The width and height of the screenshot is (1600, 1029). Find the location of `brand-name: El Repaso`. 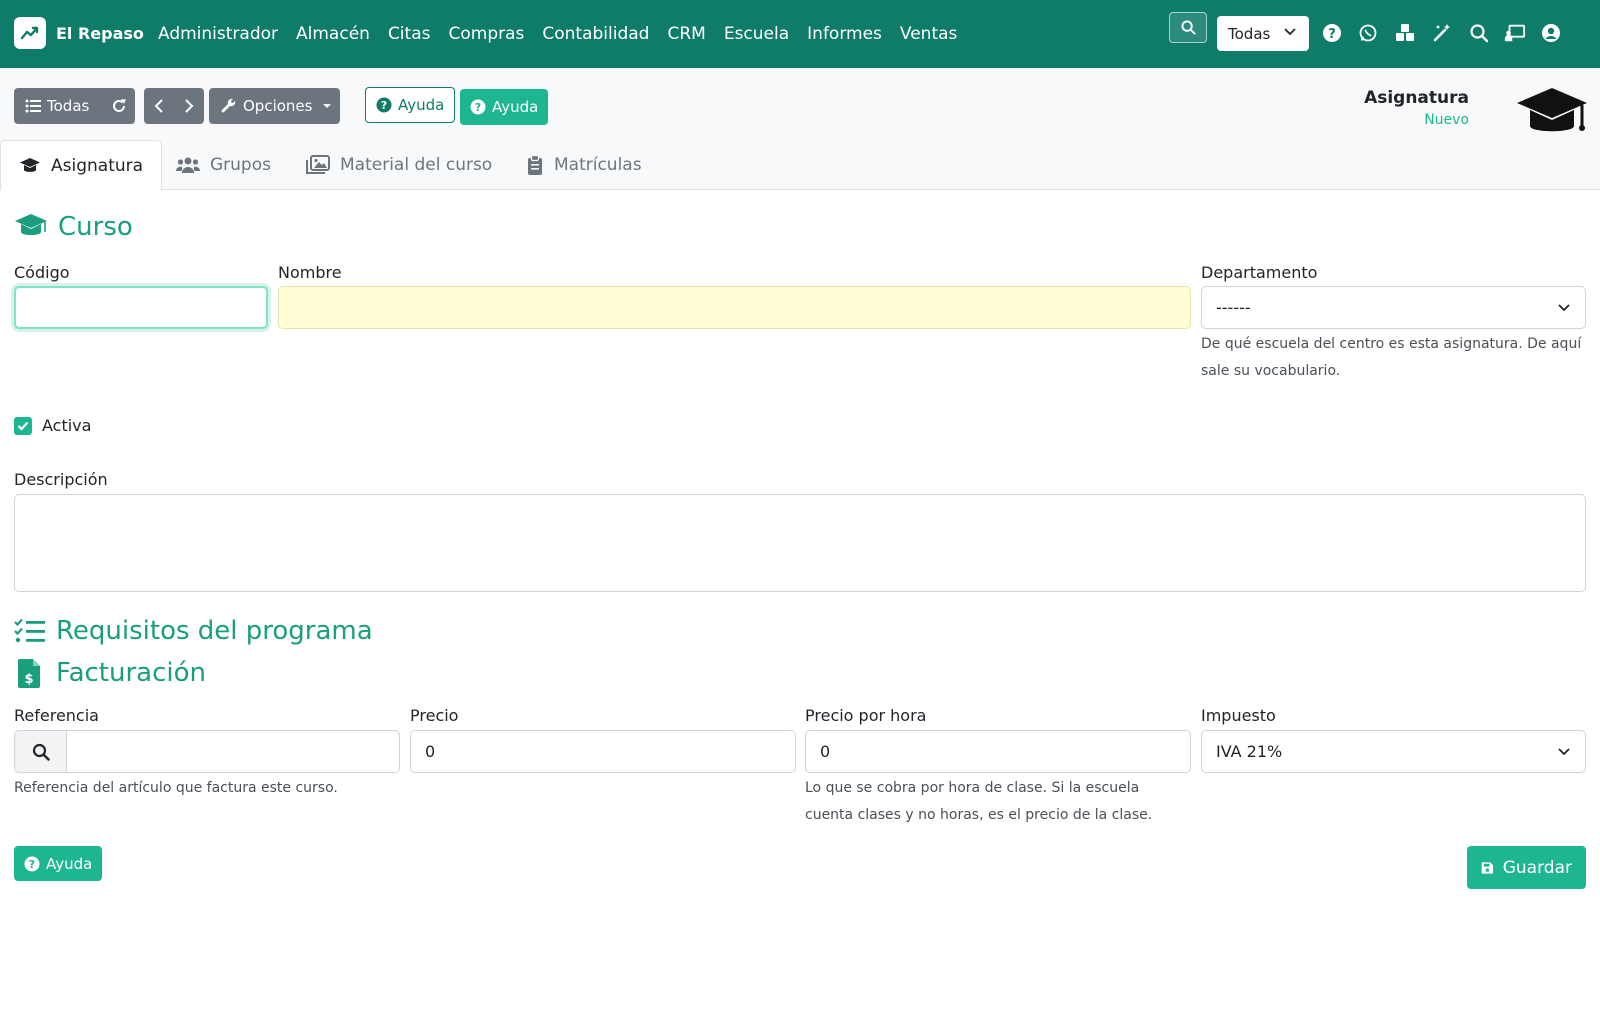

brand-name: El Repaso is located at coordinates (100, 33).